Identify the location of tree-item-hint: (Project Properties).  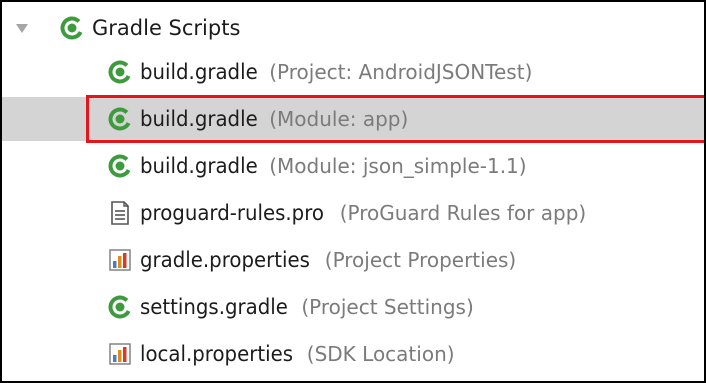
(420, 260).